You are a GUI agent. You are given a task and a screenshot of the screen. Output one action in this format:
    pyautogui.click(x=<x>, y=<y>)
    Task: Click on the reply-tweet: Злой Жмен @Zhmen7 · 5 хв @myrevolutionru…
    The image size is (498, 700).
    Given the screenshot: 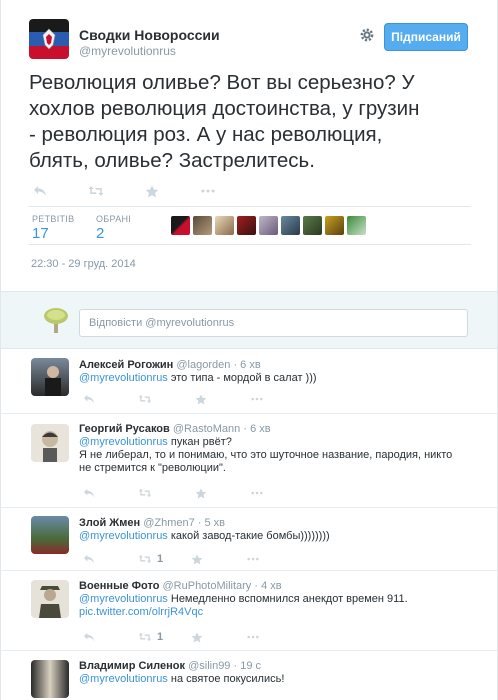 What is the action you would take?
    pyautogui.click(x=249, y=539)
    